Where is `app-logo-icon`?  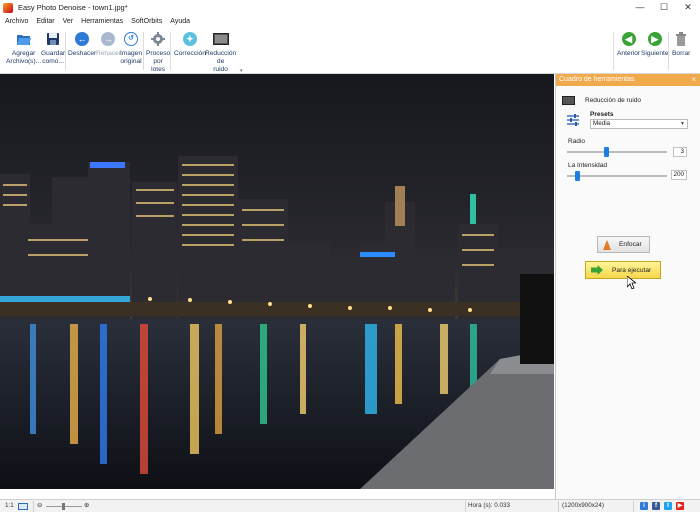 app-logo-icon is located at coordinates (8, 7).